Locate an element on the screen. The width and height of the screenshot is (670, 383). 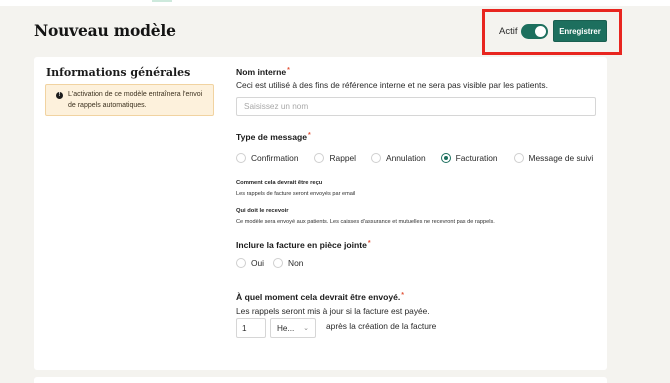
radio-label: Annulation is located at coordinates (406, 158).